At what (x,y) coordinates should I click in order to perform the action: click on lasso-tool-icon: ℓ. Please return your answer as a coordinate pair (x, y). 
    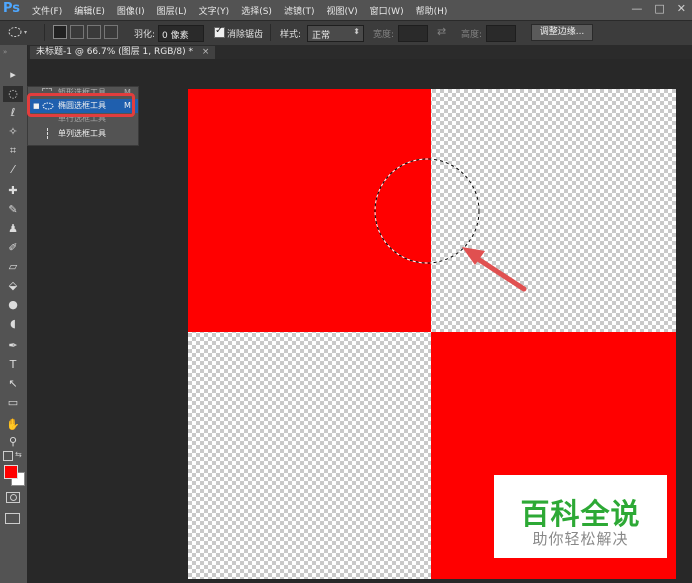
    Looking at the image, I should click on (13, 113).